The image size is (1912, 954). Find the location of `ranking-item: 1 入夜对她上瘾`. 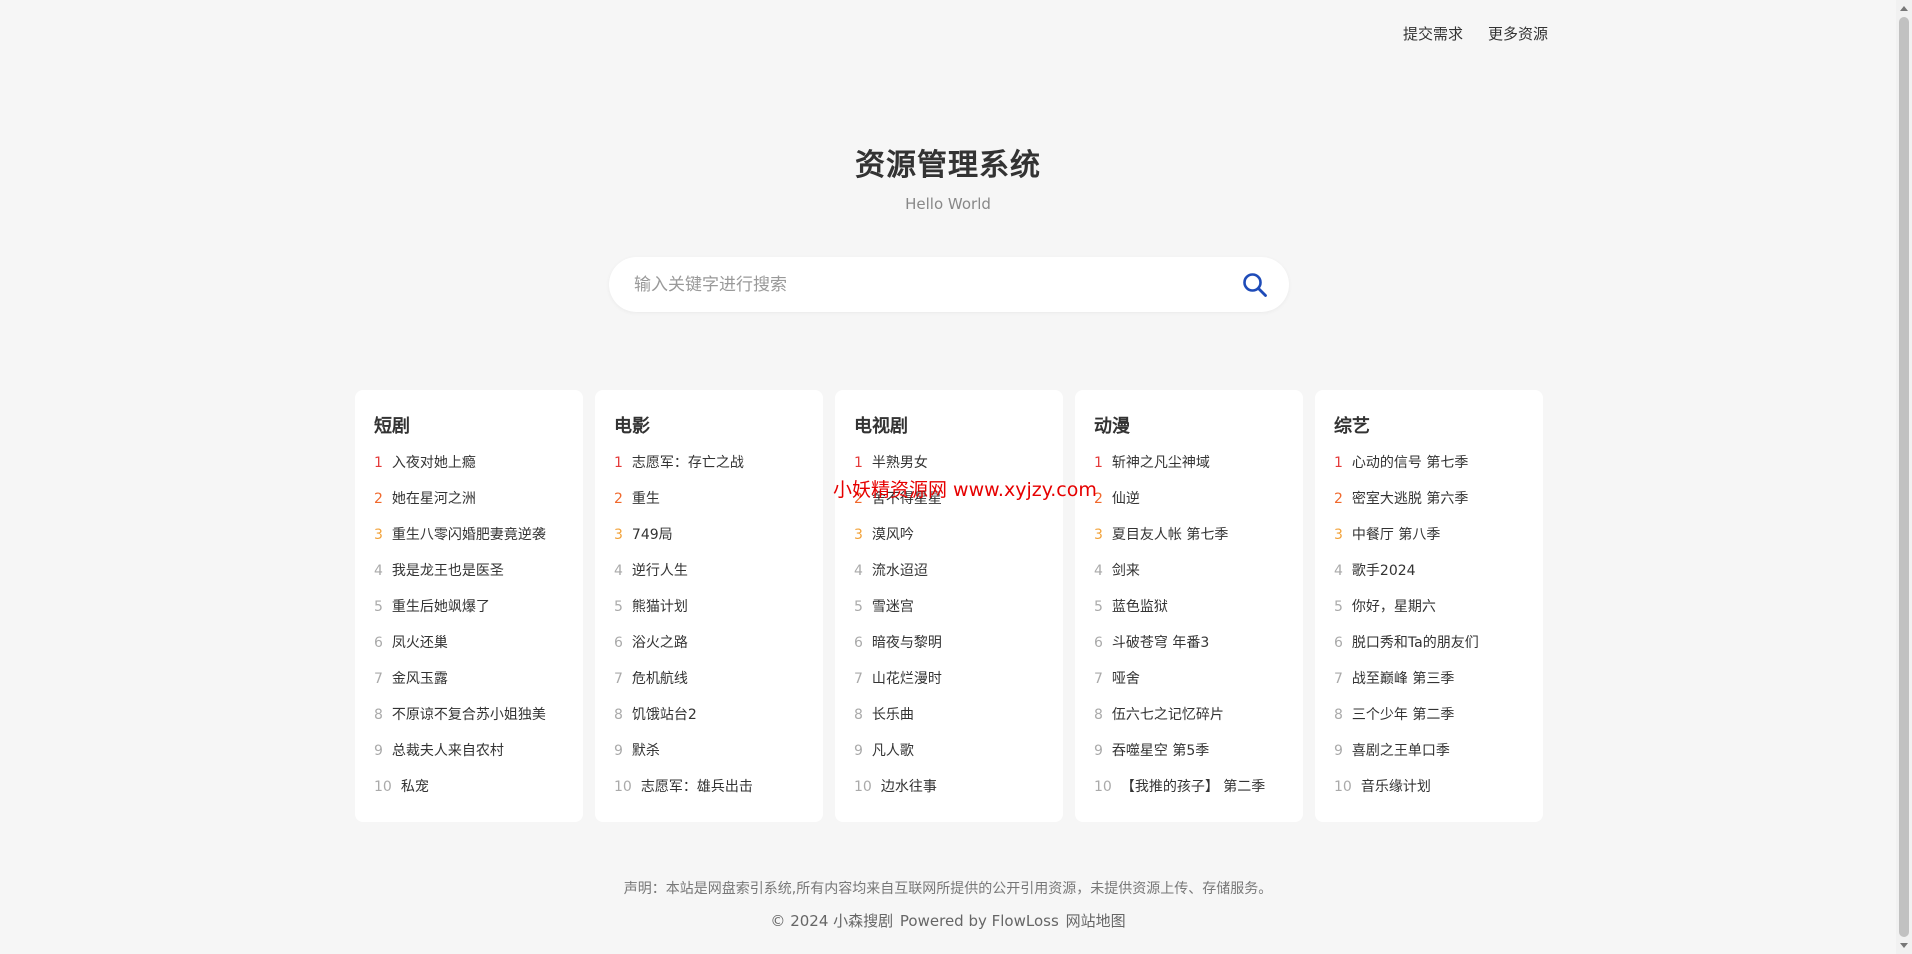

ranking-item: 1 入夜对她上瘾 is located at coordinates (469, 472).